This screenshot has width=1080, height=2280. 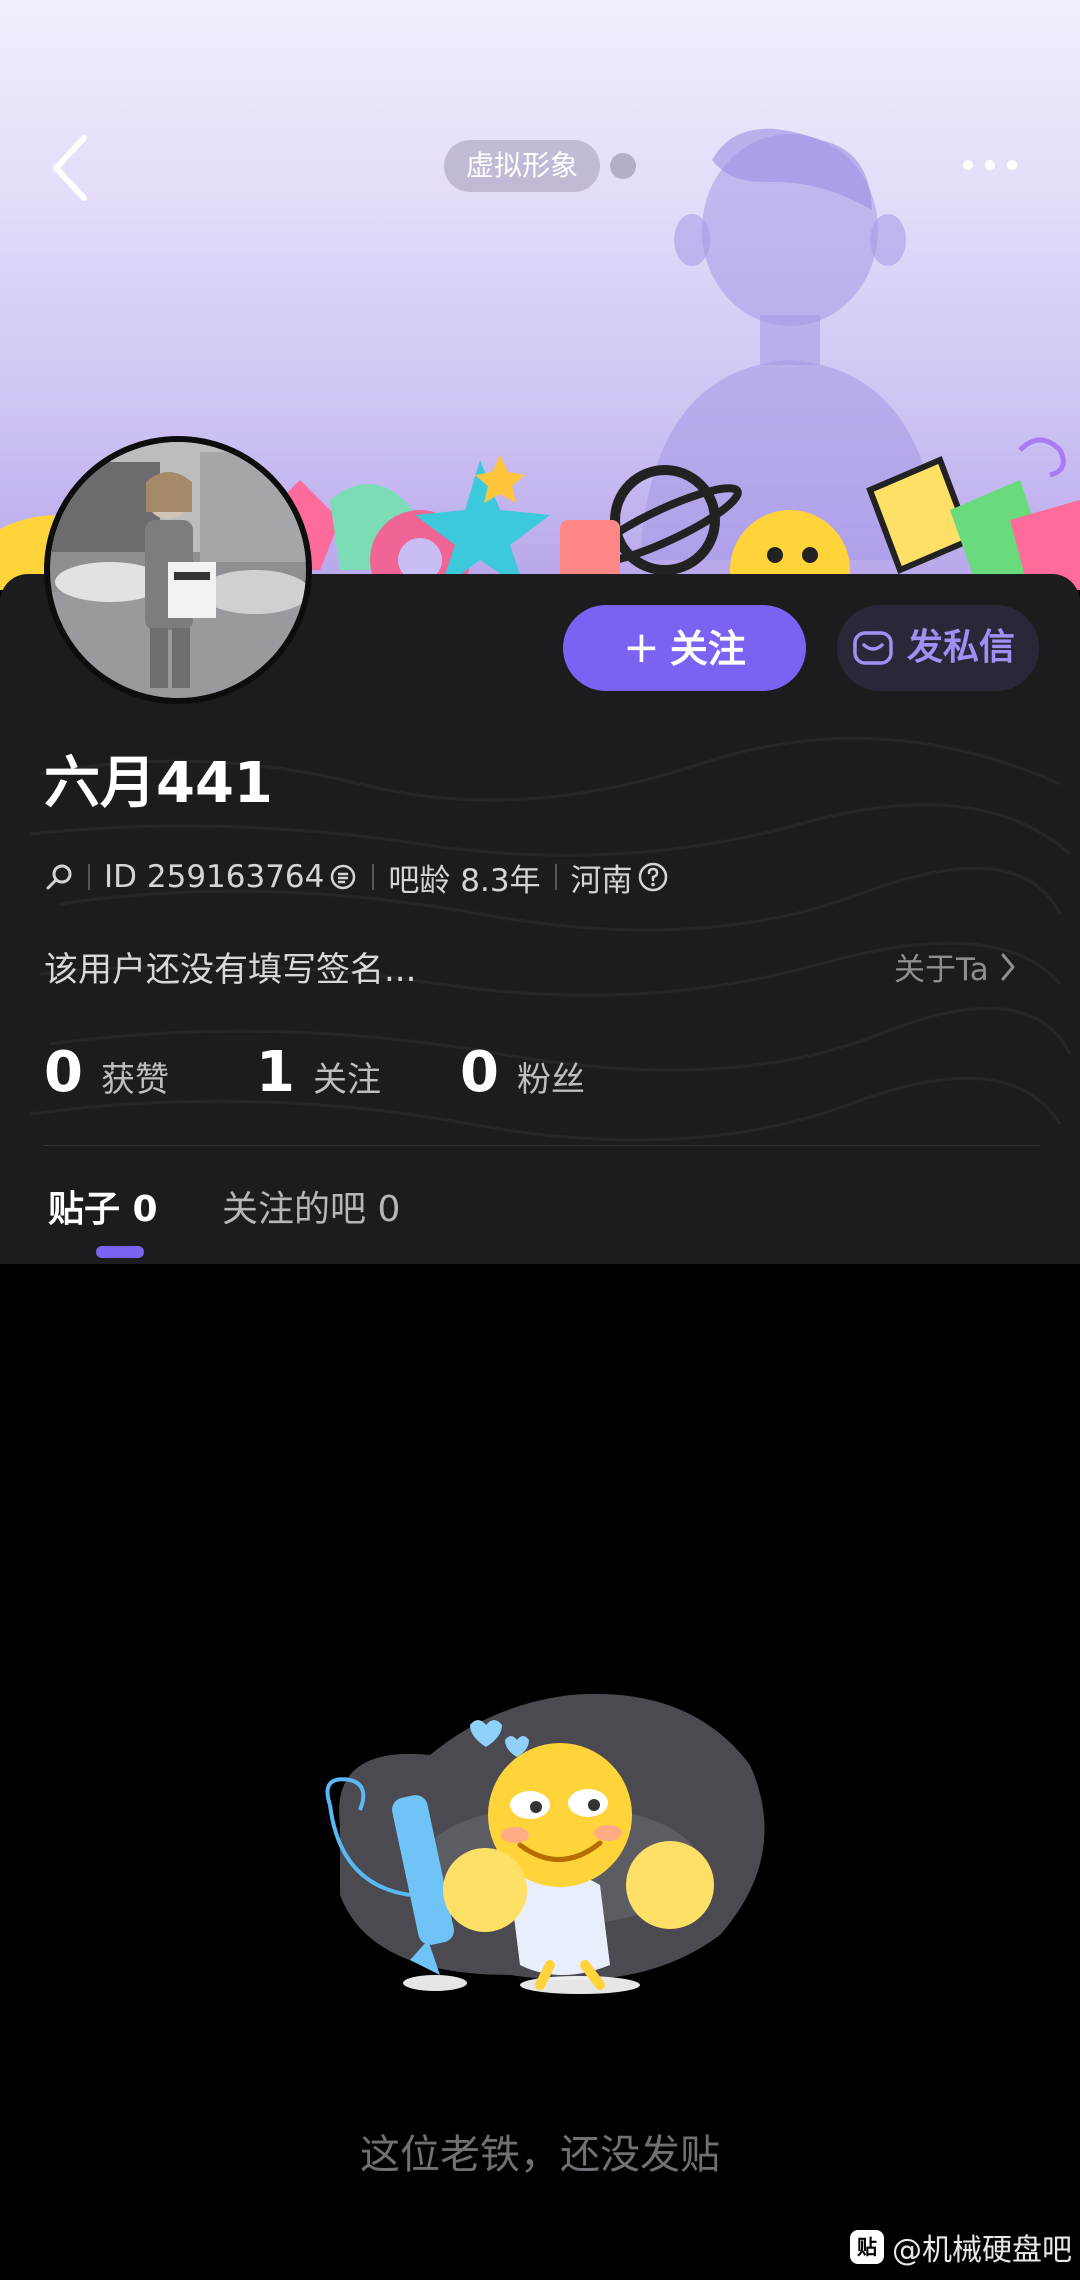 I want to click on stat-following: 1 关注, so click(x=318, y=1072).